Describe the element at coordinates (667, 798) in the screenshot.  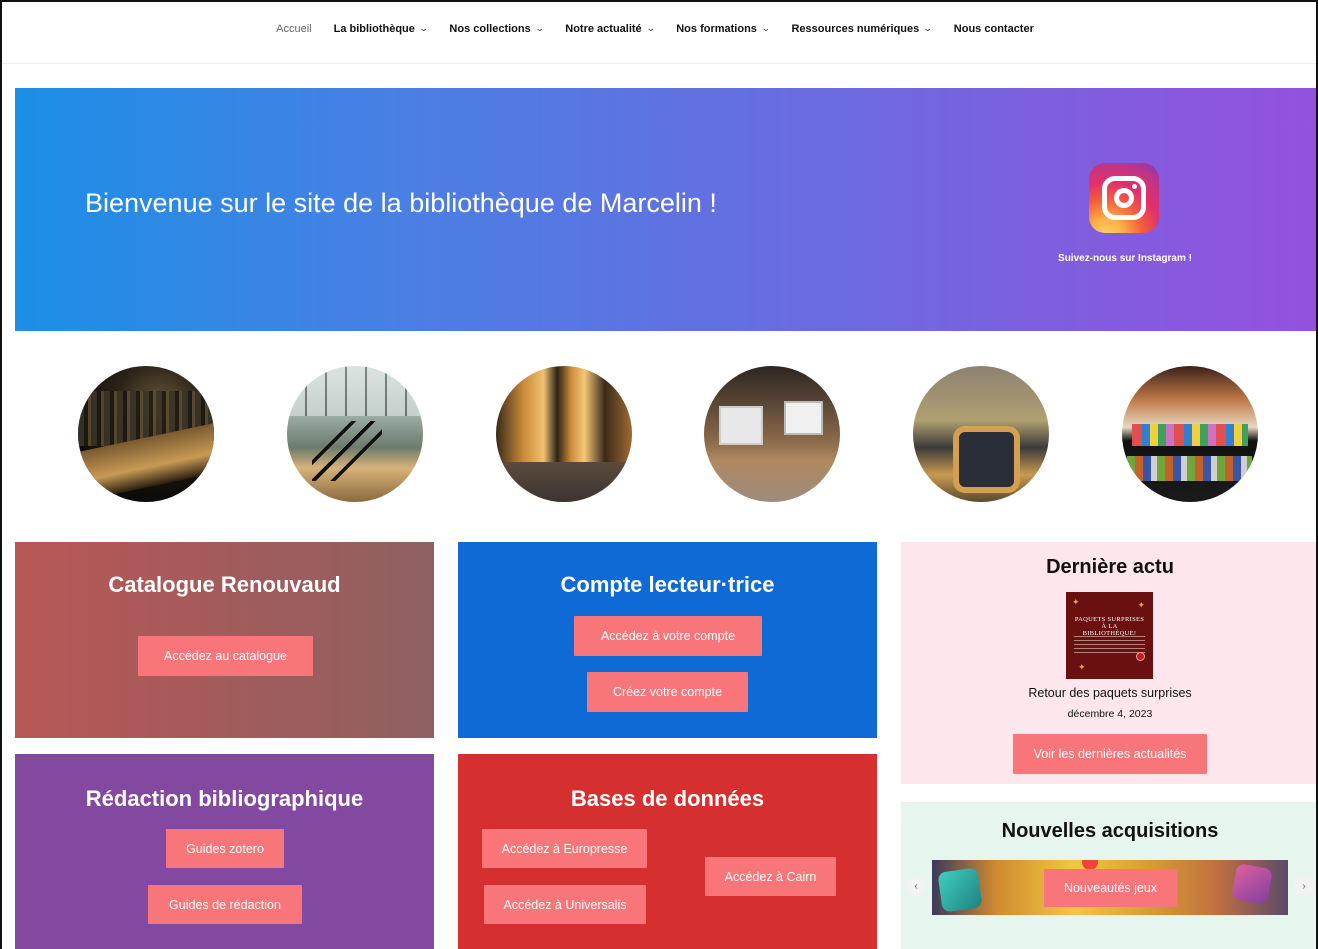
I see `databases-title: Bases de données` at that location.